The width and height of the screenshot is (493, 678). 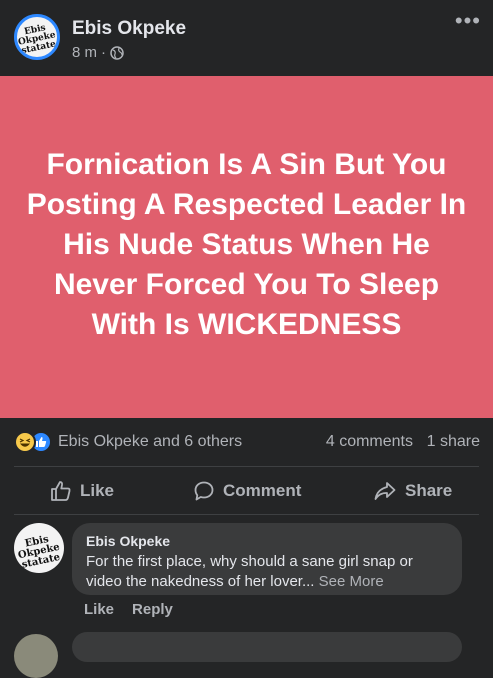 I want to click on comments-count: 4 comments, so click(x=369, y=442).